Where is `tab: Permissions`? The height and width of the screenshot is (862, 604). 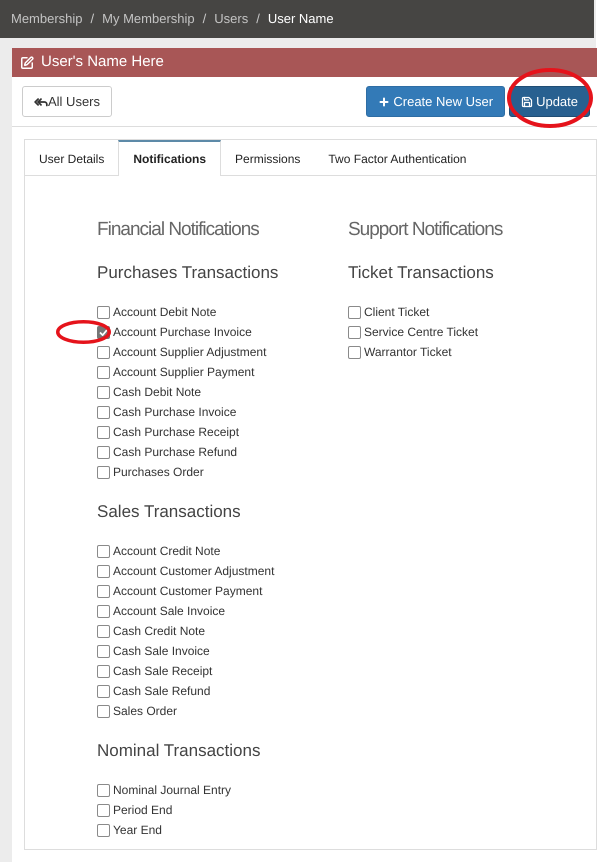
tab: Permissions is located at coordinates (267, 157).